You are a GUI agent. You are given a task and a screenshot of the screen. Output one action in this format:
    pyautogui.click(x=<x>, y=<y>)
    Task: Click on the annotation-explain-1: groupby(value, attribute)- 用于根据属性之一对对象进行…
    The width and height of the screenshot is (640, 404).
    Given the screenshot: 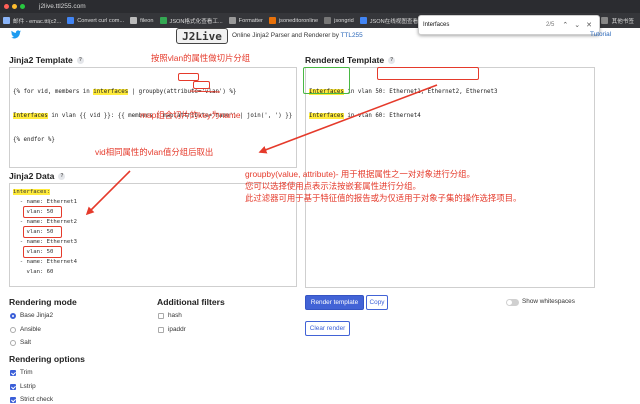 What is the action you would take?
    pyautogui.click(x=360, y=174)
    